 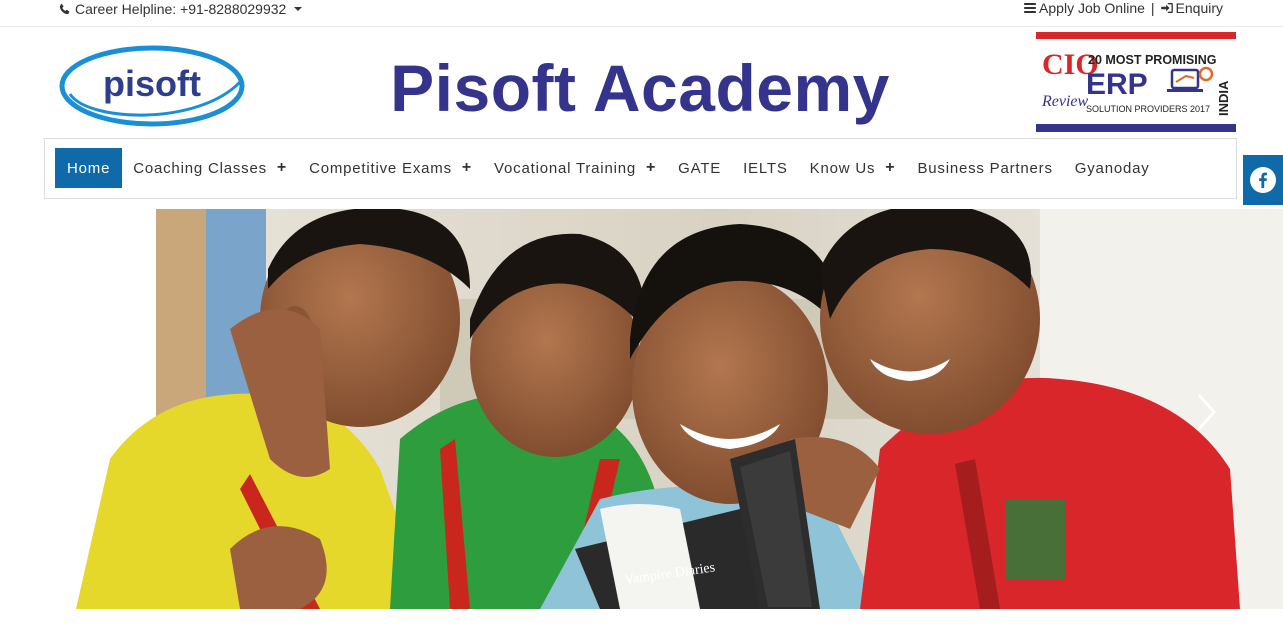 What do you see at coordinates (1030, 8) in the screenshot?
I see `list-icon` at bounding box center [1030, 8].